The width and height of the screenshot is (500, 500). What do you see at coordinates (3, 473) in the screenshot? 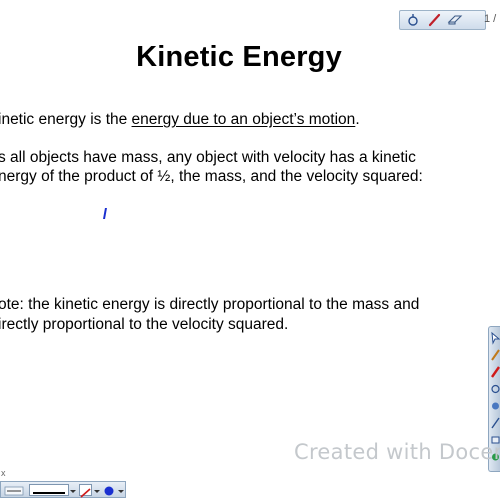
I see `corner-mark: x` at bounding box center [3, 473].